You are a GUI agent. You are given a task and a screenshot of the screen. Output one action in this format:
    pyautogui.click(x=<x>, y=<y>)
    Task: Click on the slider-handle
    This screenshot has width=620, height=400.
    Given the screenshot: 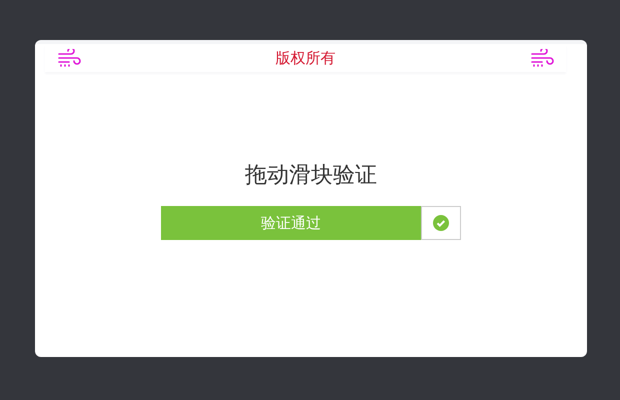 What is the action you would take?
    pyautogui.click(x=441, y=223)
    